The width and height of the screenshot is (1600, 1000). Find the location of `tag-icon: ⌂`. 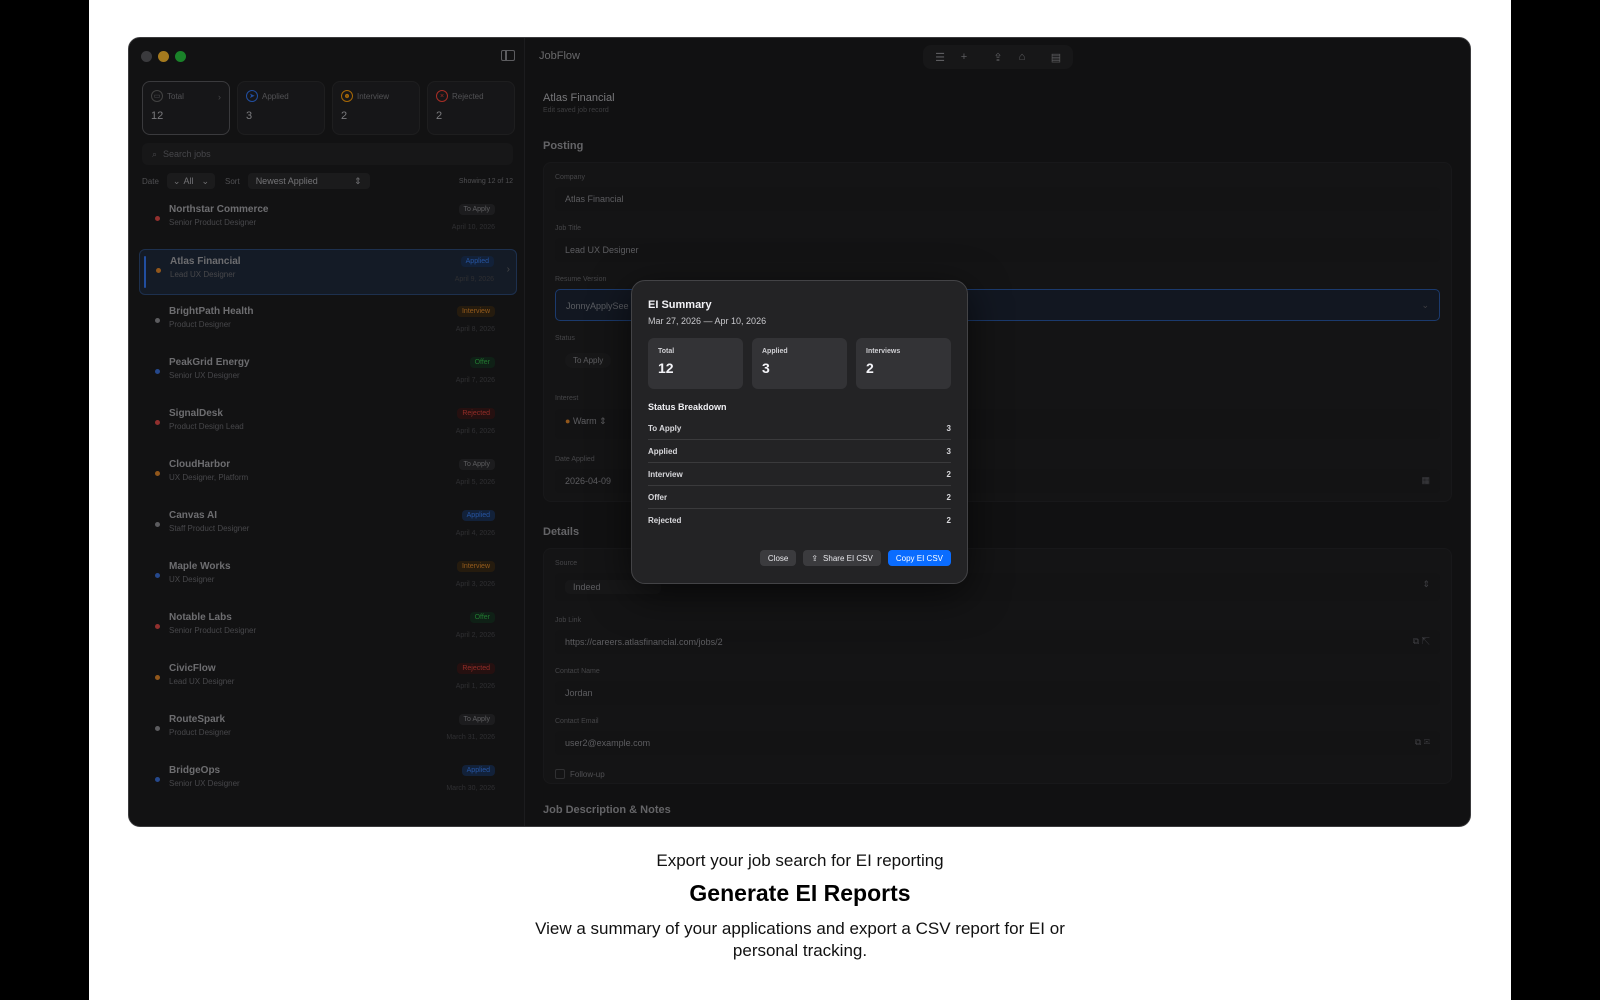

tag-icon: ⌂ is located at coordinates (1022, 57).